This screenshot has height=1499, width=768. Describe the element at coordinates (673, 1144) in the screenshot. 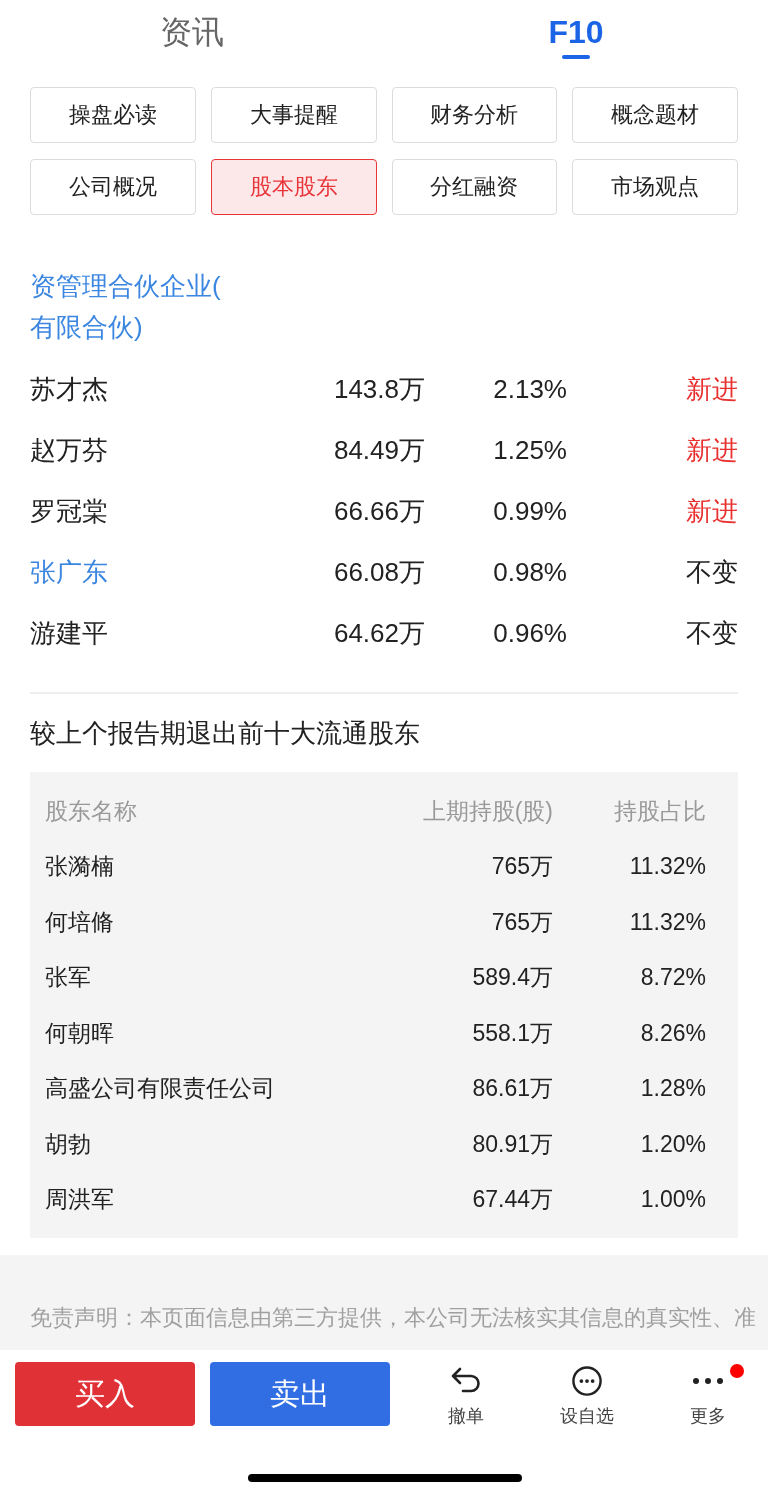

I see `ratio-cell: 1.20%` at that location.